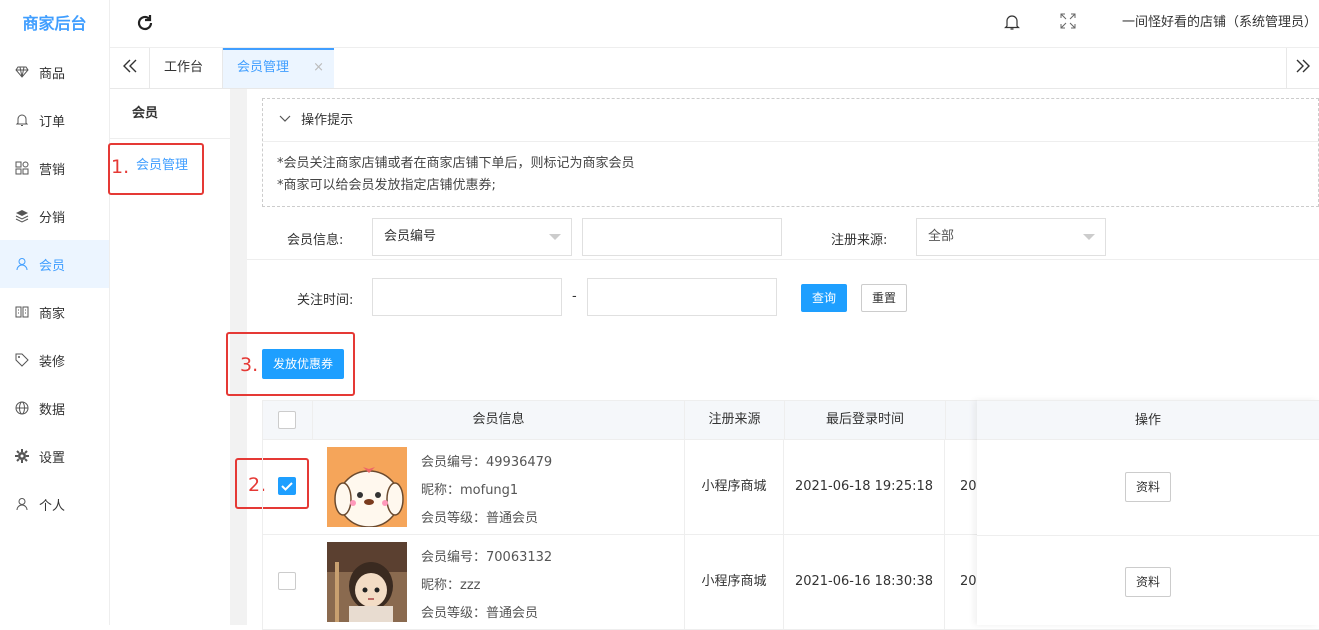 Image resolution: width=1319 pixels, height=630 pixels. What do you see at coordinates (472, 237) in the screenshot?
I see `member-info-select: 会员编号` at bounding box center [472, 237].